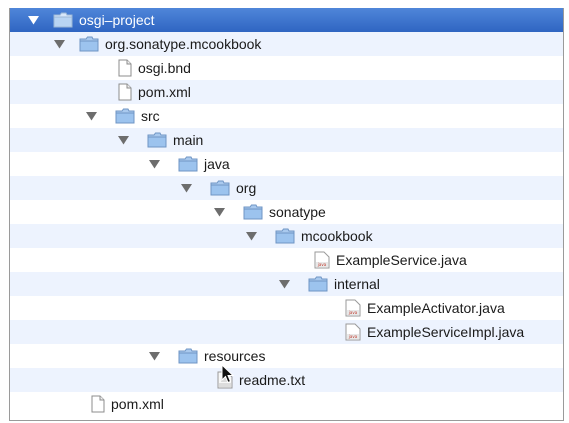 Image resolution: width=569 pixels, height=423 pixels. What do you see at coordinates (286, 68) in the screenshot?
I see `tree-row-osgi-bnd: osgi.bnd` at bounding box center [286, 68].